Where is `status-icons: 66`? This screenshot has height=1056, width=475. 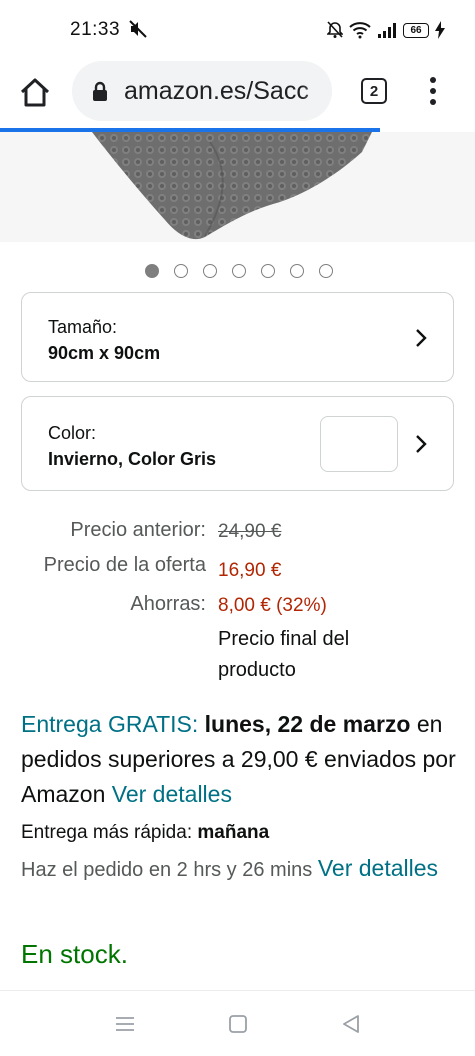 status-icons: 66 is located at coordinates (386, 30).